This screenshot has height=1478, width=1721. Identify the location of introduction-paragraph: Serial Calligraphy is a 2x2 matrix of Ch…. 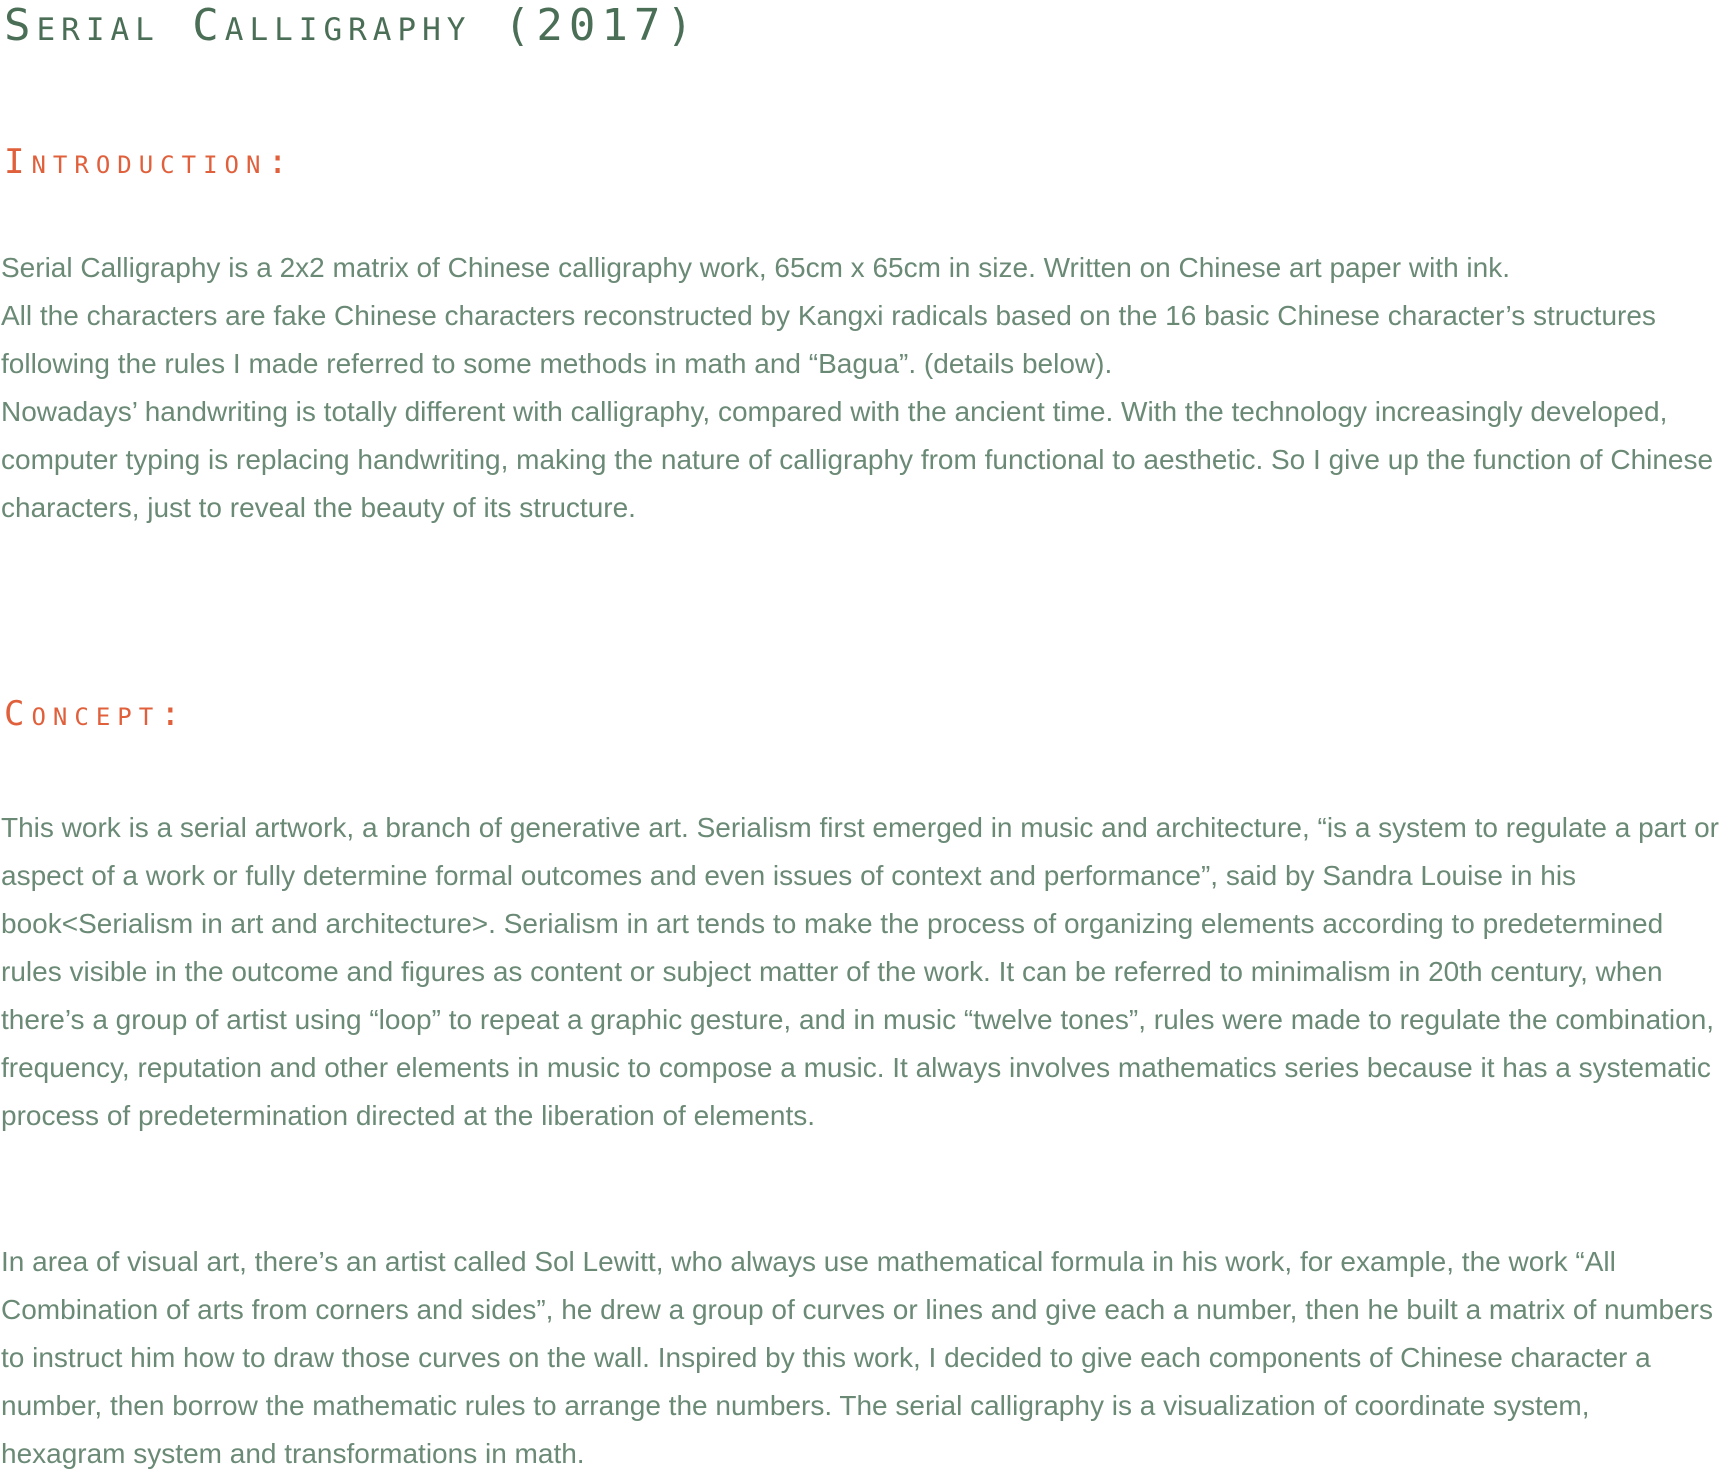
(756, 267).